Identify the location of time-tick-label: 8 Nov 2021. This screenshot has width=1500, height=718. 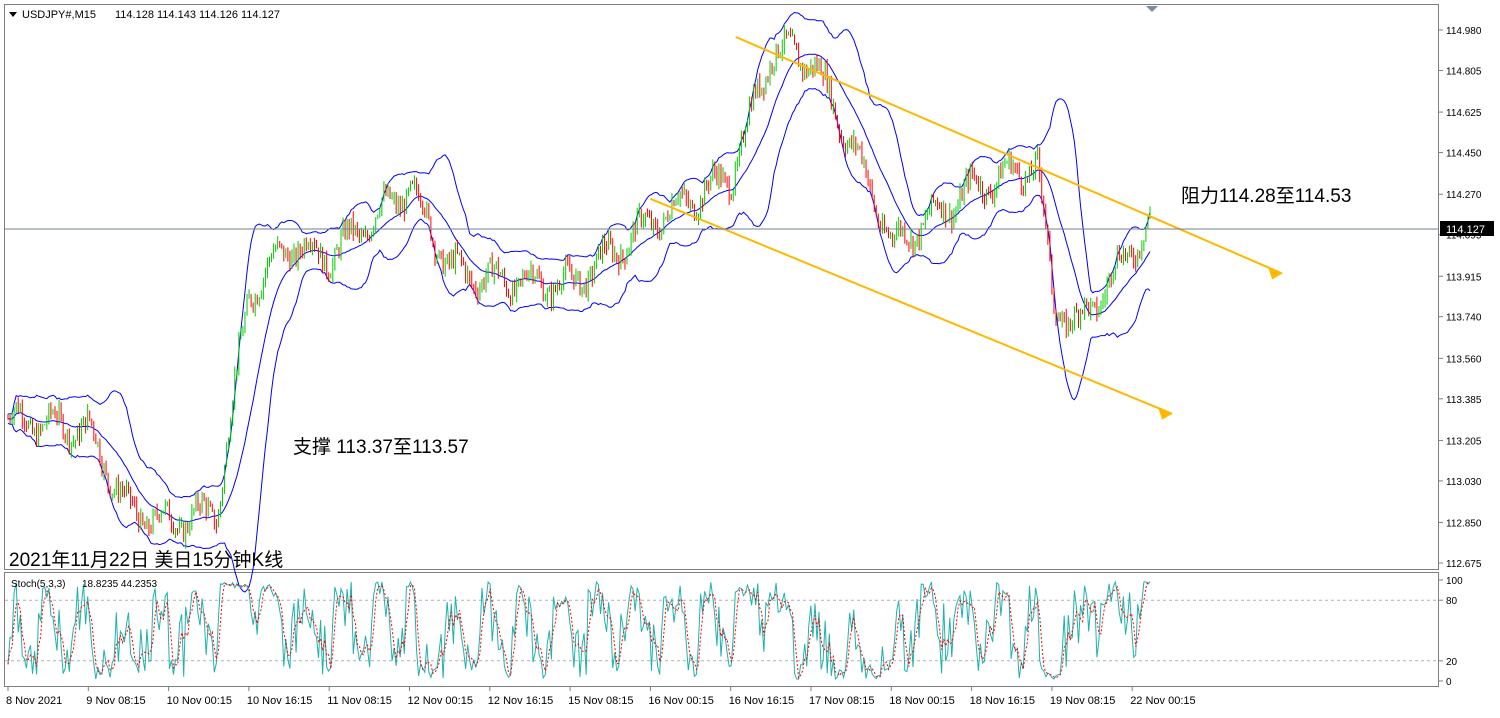
(34, 701).